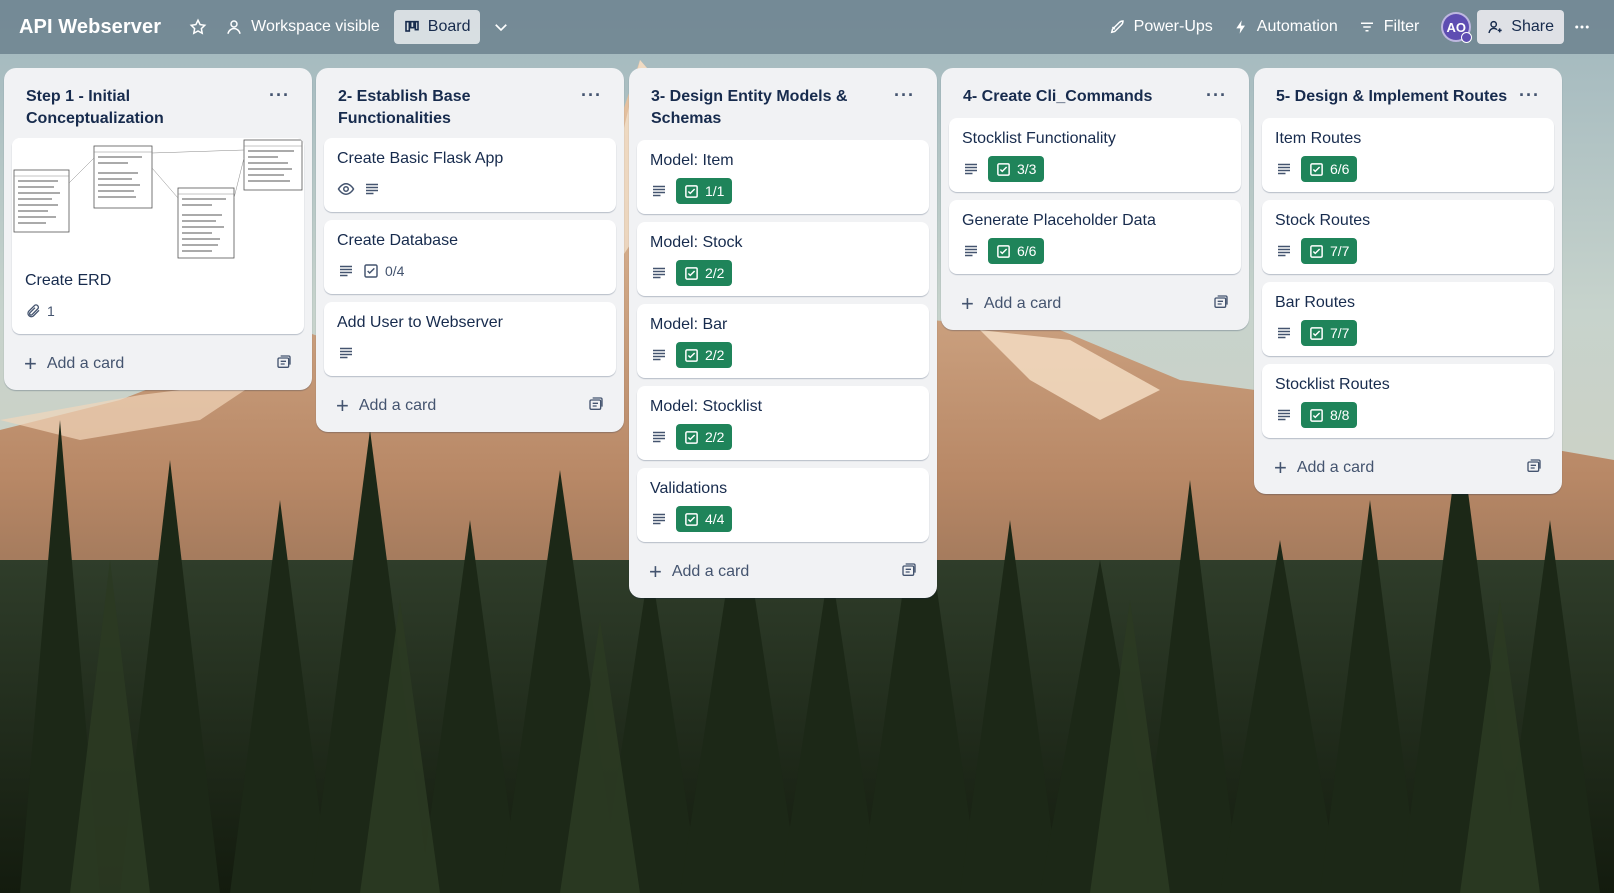 The width and height of the screenshot is (1614, 893). What do you see at coordinates (470, 175) in the screenshot?
I see `card: Create Basic Flask App` at bounding box center [470, 175].